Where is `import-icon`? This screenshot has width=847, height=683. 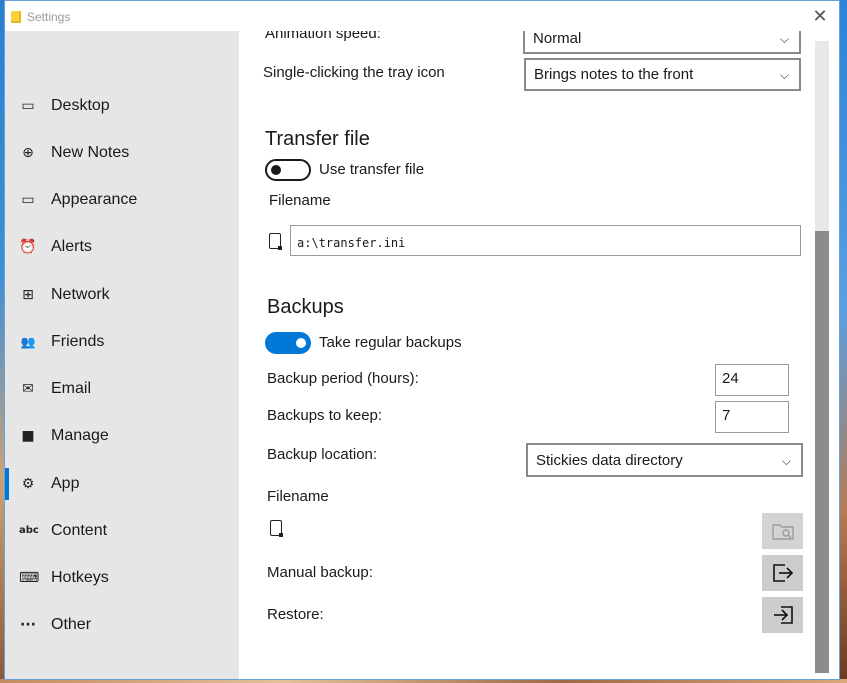 import-icon is located at coordinates (783, 615).